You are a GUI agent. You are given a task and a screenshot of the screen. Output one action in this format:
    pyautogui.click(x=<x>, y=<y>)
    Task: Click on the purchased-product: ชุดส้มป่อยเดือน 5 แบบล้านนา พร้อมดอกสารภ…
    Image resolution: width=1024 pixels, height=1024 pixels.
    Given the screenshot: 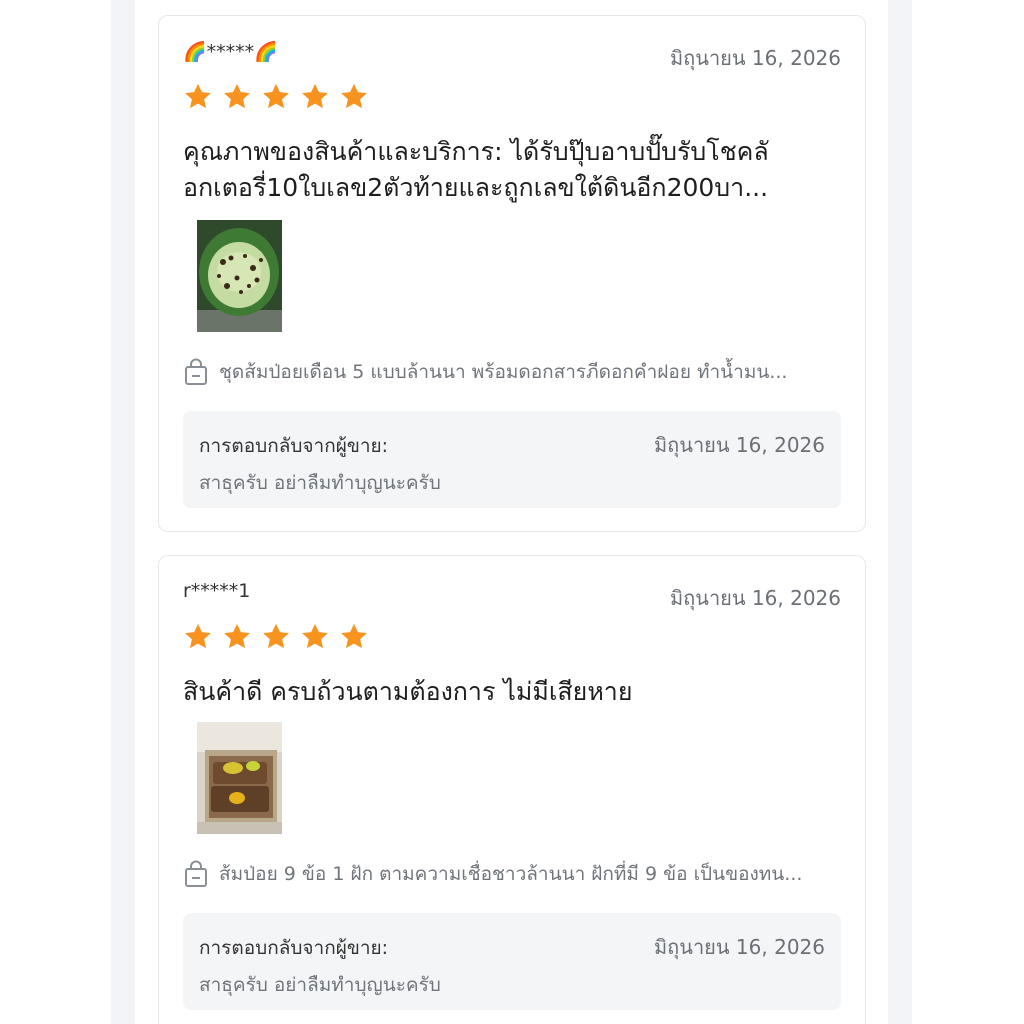 What is the action you would take?
    pyautogui.click(x=512, y=372)
    